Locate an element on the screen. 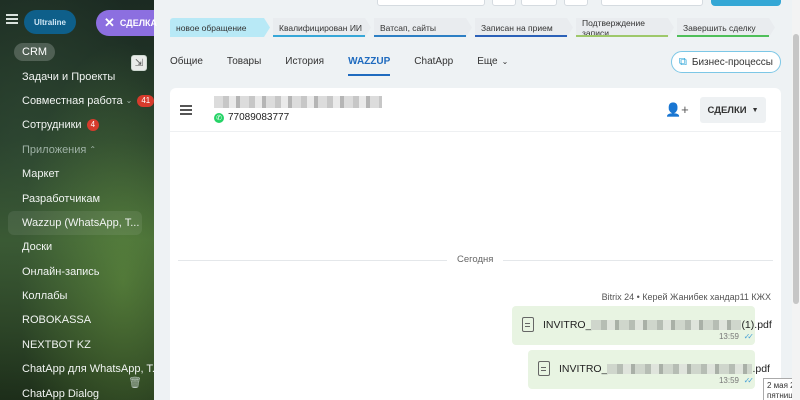 The height and width of the screenshot is (400, 800). collapse-panel-icon: ⇲ is located at coordinates (139, 63).